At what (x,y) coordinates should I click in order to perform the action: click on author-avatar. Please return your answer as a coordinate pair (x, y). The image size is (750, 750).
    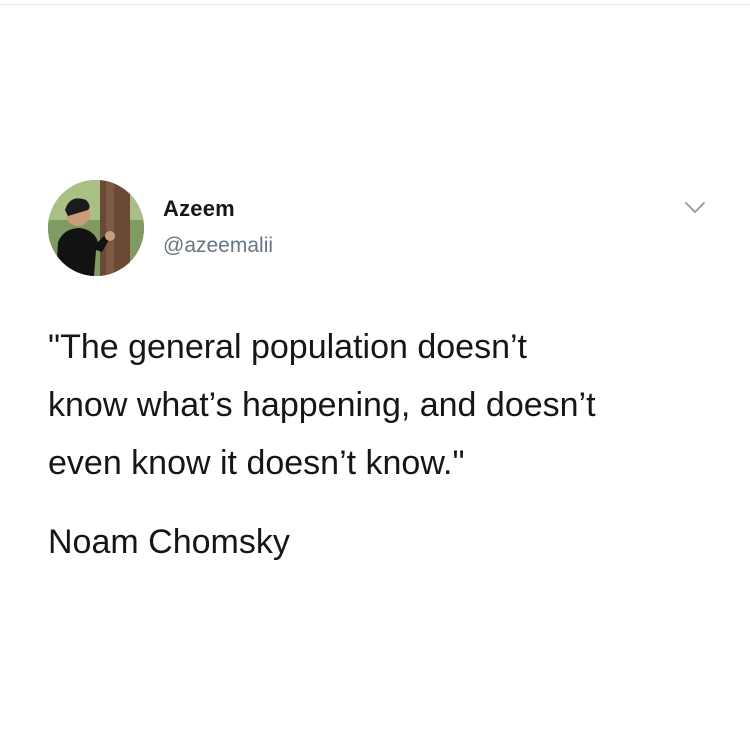
    Looking at the image, I should click on (96, 228).